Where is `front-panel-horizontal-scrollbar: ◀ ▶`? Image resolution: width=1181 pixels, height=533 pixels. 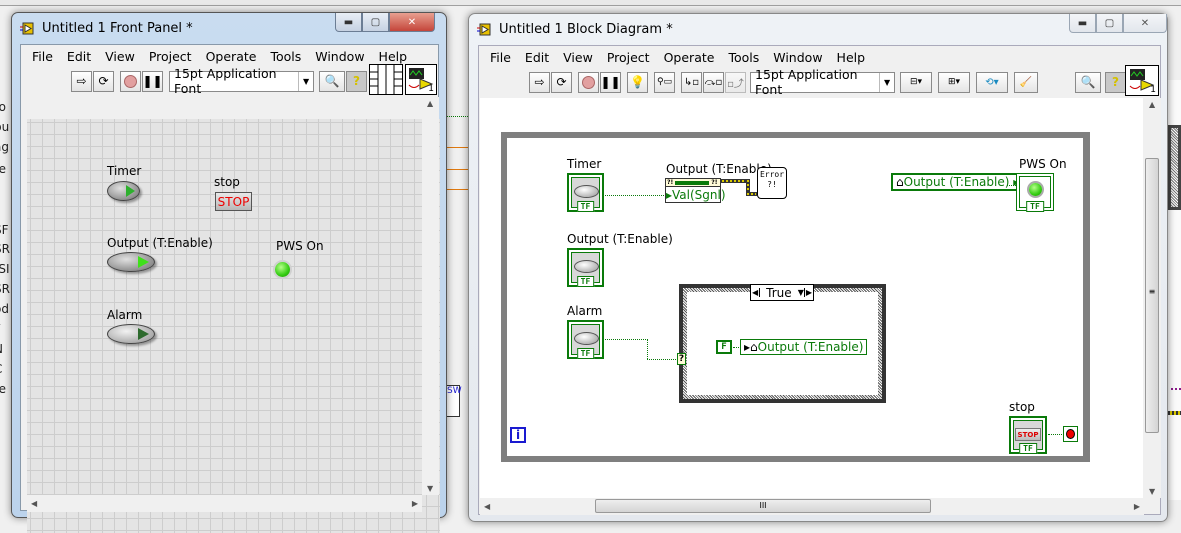
front-panel-horizontal-scrollbar: ◀ ▶ is located at coordinates (224, 503).